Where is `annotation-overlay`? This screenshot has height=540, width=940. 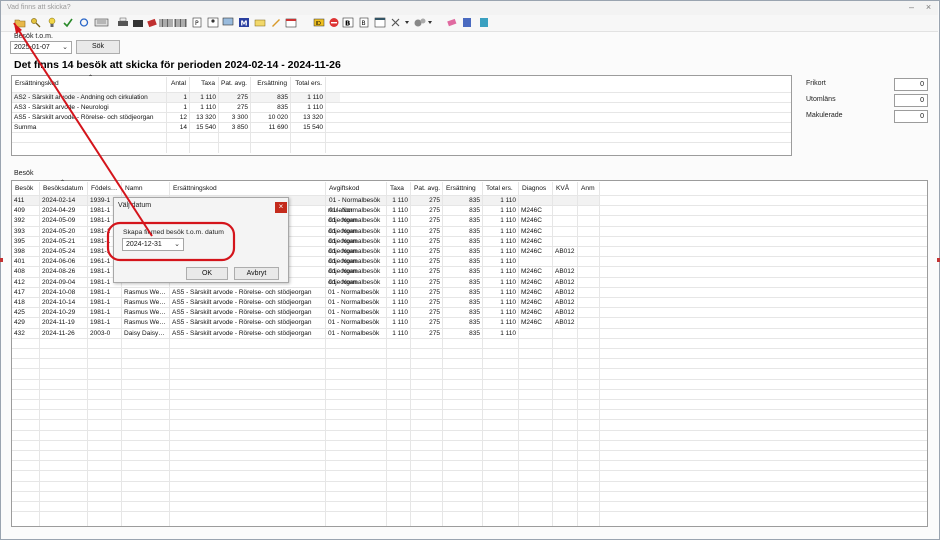 annotation-overlay is located at coordinates (124, 142).